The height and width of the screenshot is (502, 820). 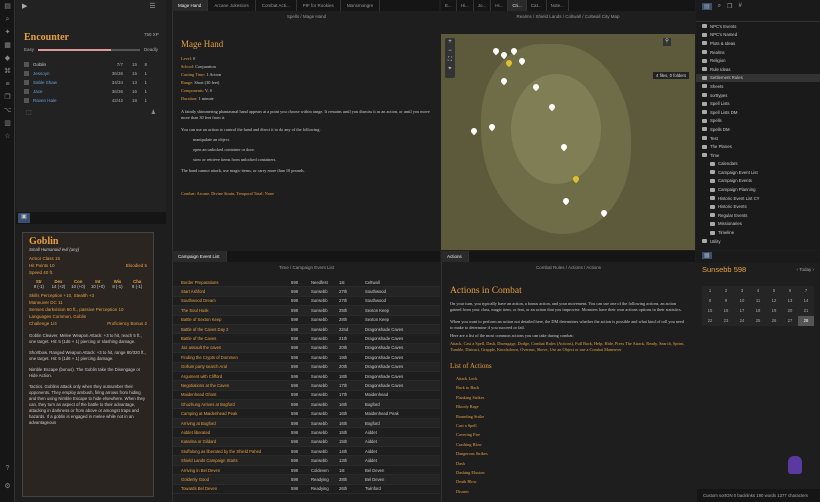 I want to click on city-map: + − ⛶ ⌖ ⚲ 4 files, 0 folders, so click(x=568, y=142).